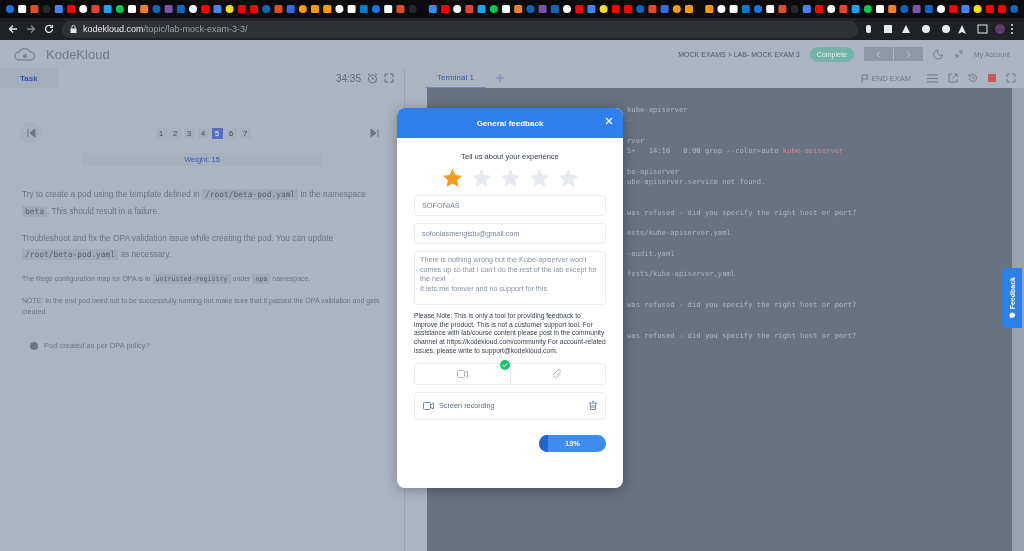 The image size is (1024, 551). I want to click on expand-icon, so click(389, 78).